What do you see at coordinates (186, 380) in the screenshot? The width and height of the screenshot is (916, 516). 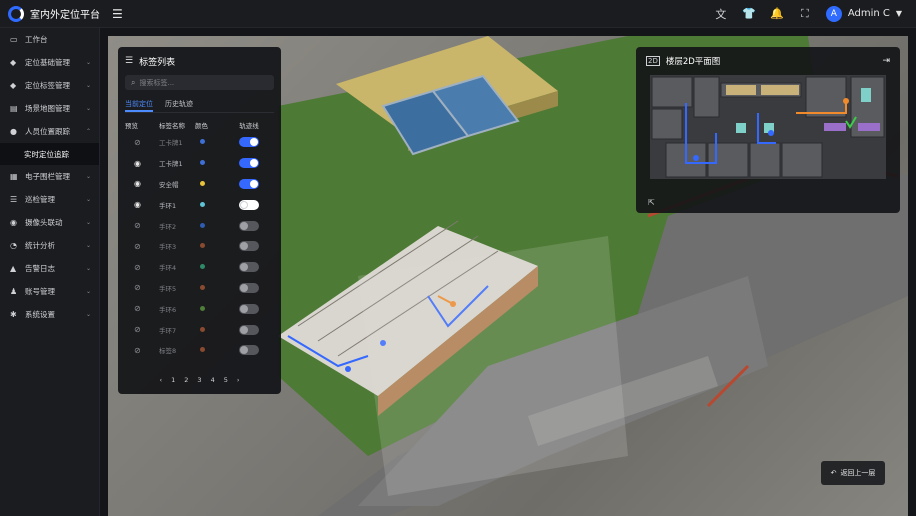 I see `page-2: 2` at bounding box center [186, 380].